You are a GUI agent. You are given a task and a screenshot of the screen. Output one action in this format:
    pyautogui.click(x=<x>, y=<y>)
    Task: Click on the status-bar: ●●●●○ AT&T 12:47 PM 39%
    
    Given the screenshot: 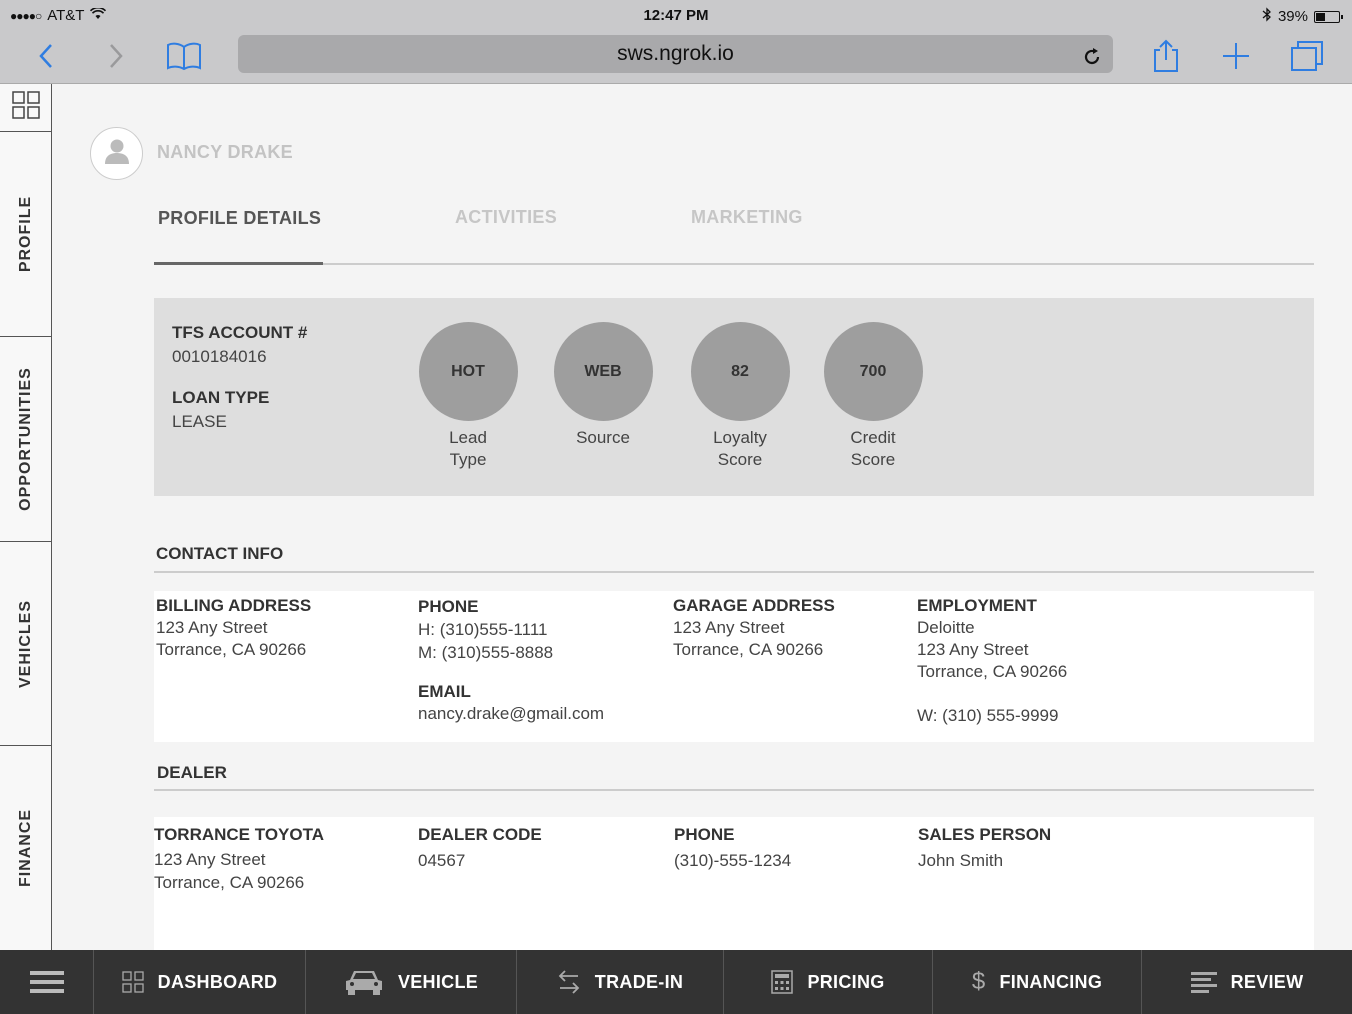 What is the action you would take?
    pyautogui.click(x=676, y=15)
    